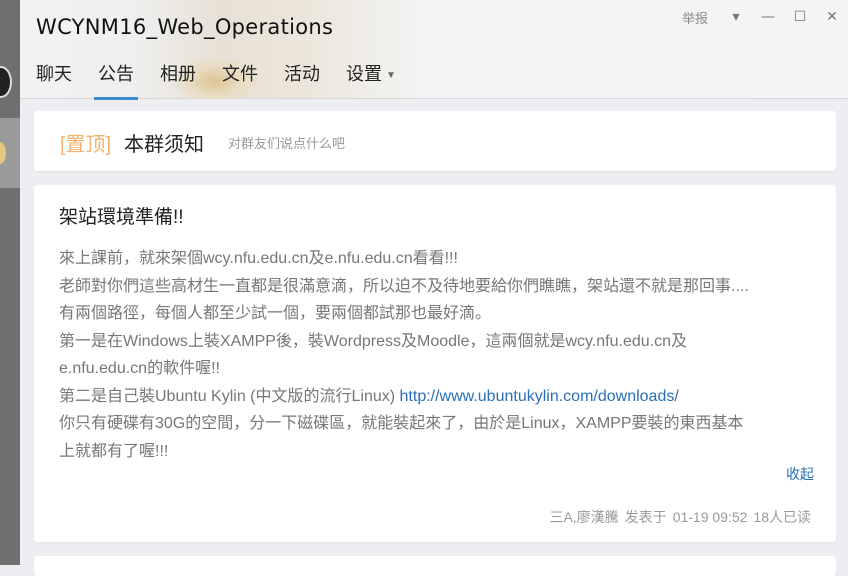 This screenshot has height=576, width=848. What do you see at coordinates (6, 82) in the screenshot?
I see `contact-avatar` at bounding box center [6, 82].